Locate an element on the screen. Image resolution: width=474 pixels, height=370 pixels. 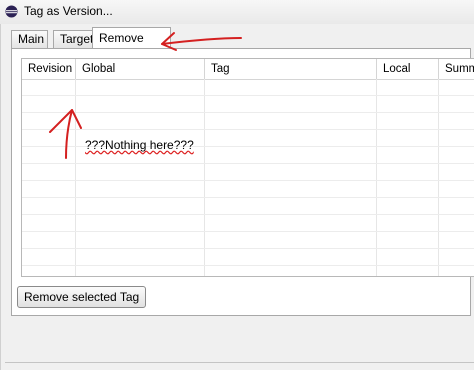
annotation-text: ???Nothing here??? is located at coordinates (139, 145).